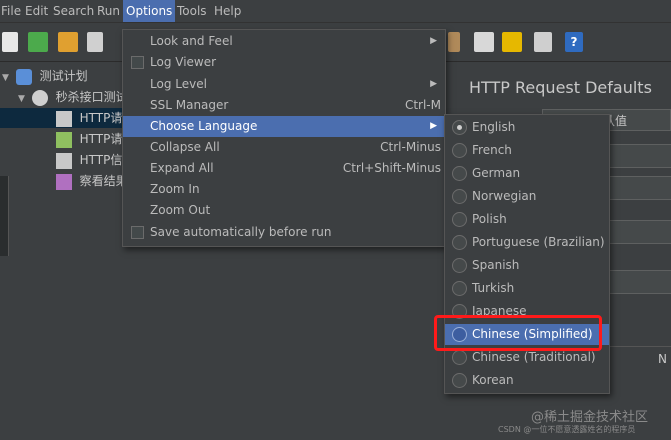  What do you see at coordinates (640, 232) in the screenshot?
I see `server-field` at bounding box center [640, 232].